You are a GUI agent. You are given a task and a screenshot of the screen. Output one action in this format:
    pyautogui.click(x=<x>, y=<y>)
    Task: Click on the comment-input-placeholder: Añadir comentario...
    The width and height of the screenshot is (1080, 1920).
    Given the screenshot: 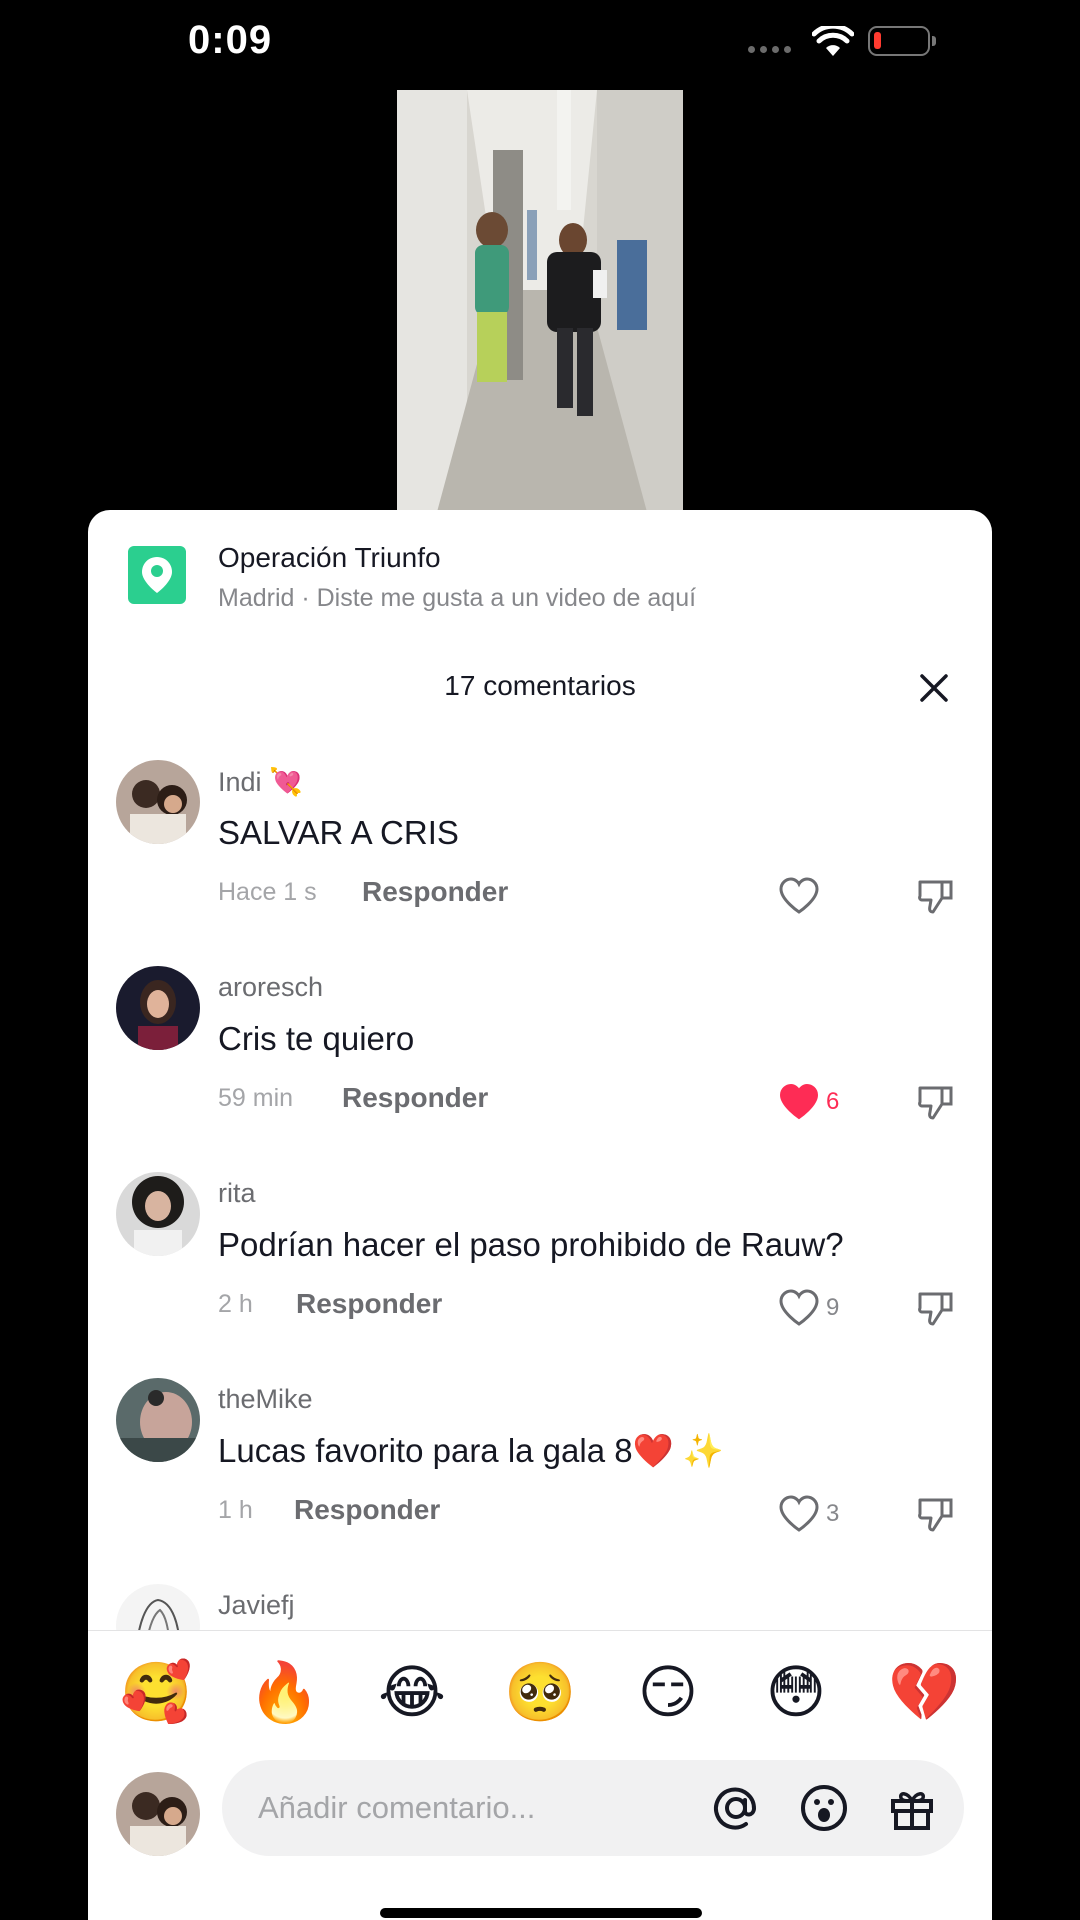 What is the action you would take?
    pyautogui.click(x=397, y=1807)
    